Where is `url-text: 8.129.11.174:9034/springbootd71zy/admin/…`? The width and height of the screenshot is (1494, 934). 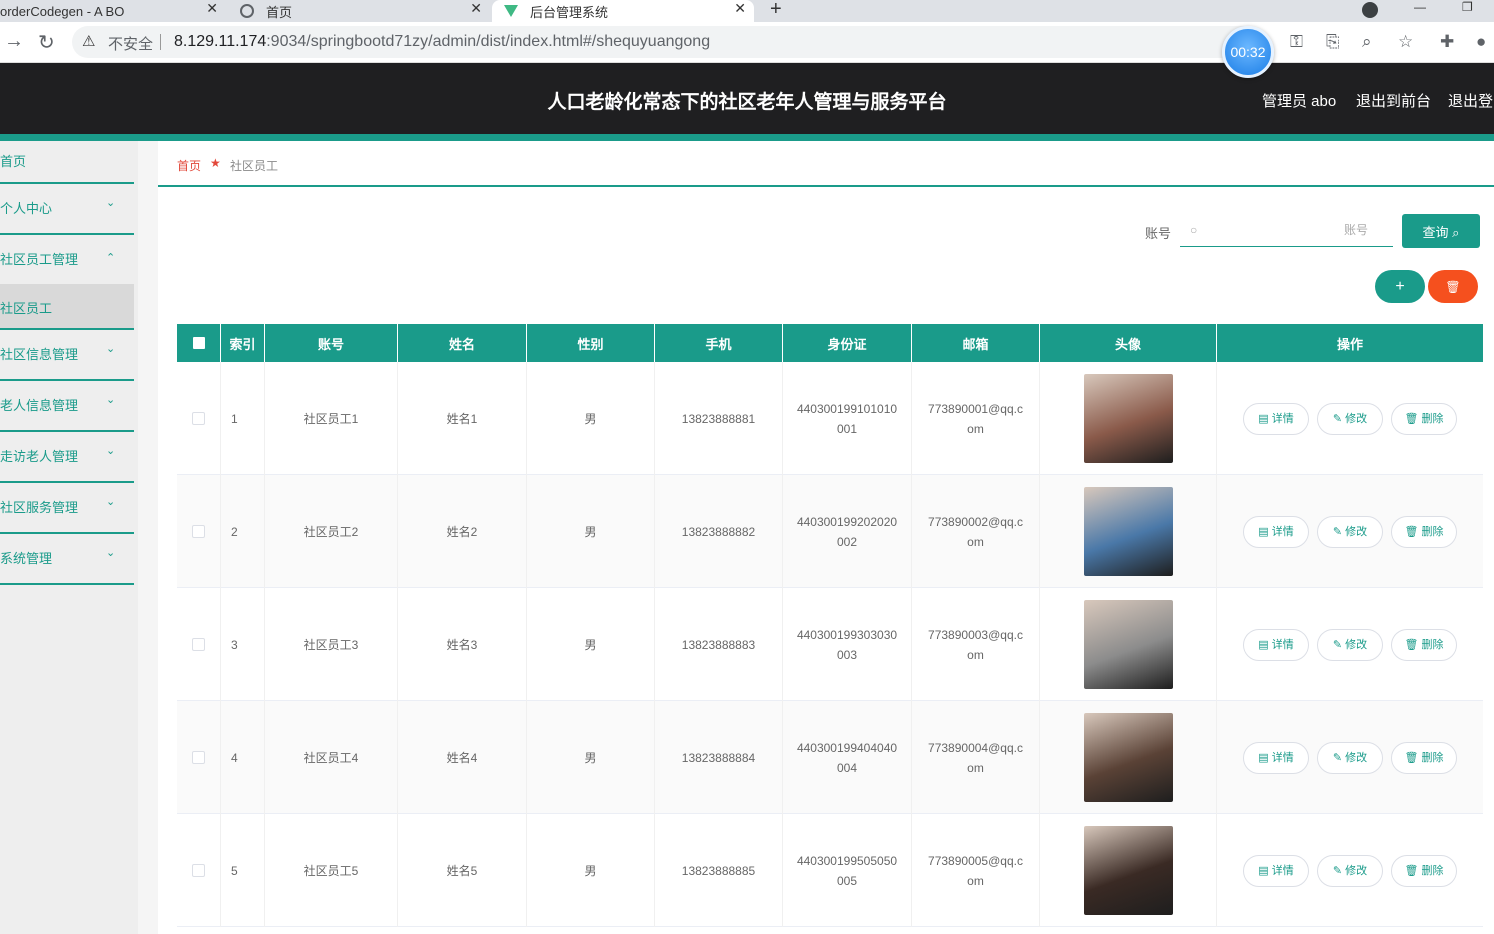 url-text: 8.129.11.174:9034/springbootd71zy/admin/… is located at coordinates (442, 42).